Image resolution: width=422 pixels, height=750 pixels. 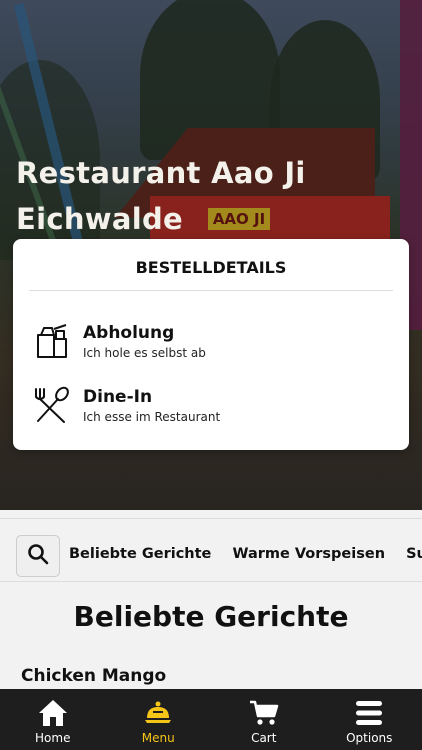 What do you see at coordinates (264, 713) in the screenshot?
I see `cart-icon` at bounding box center [264, 713].